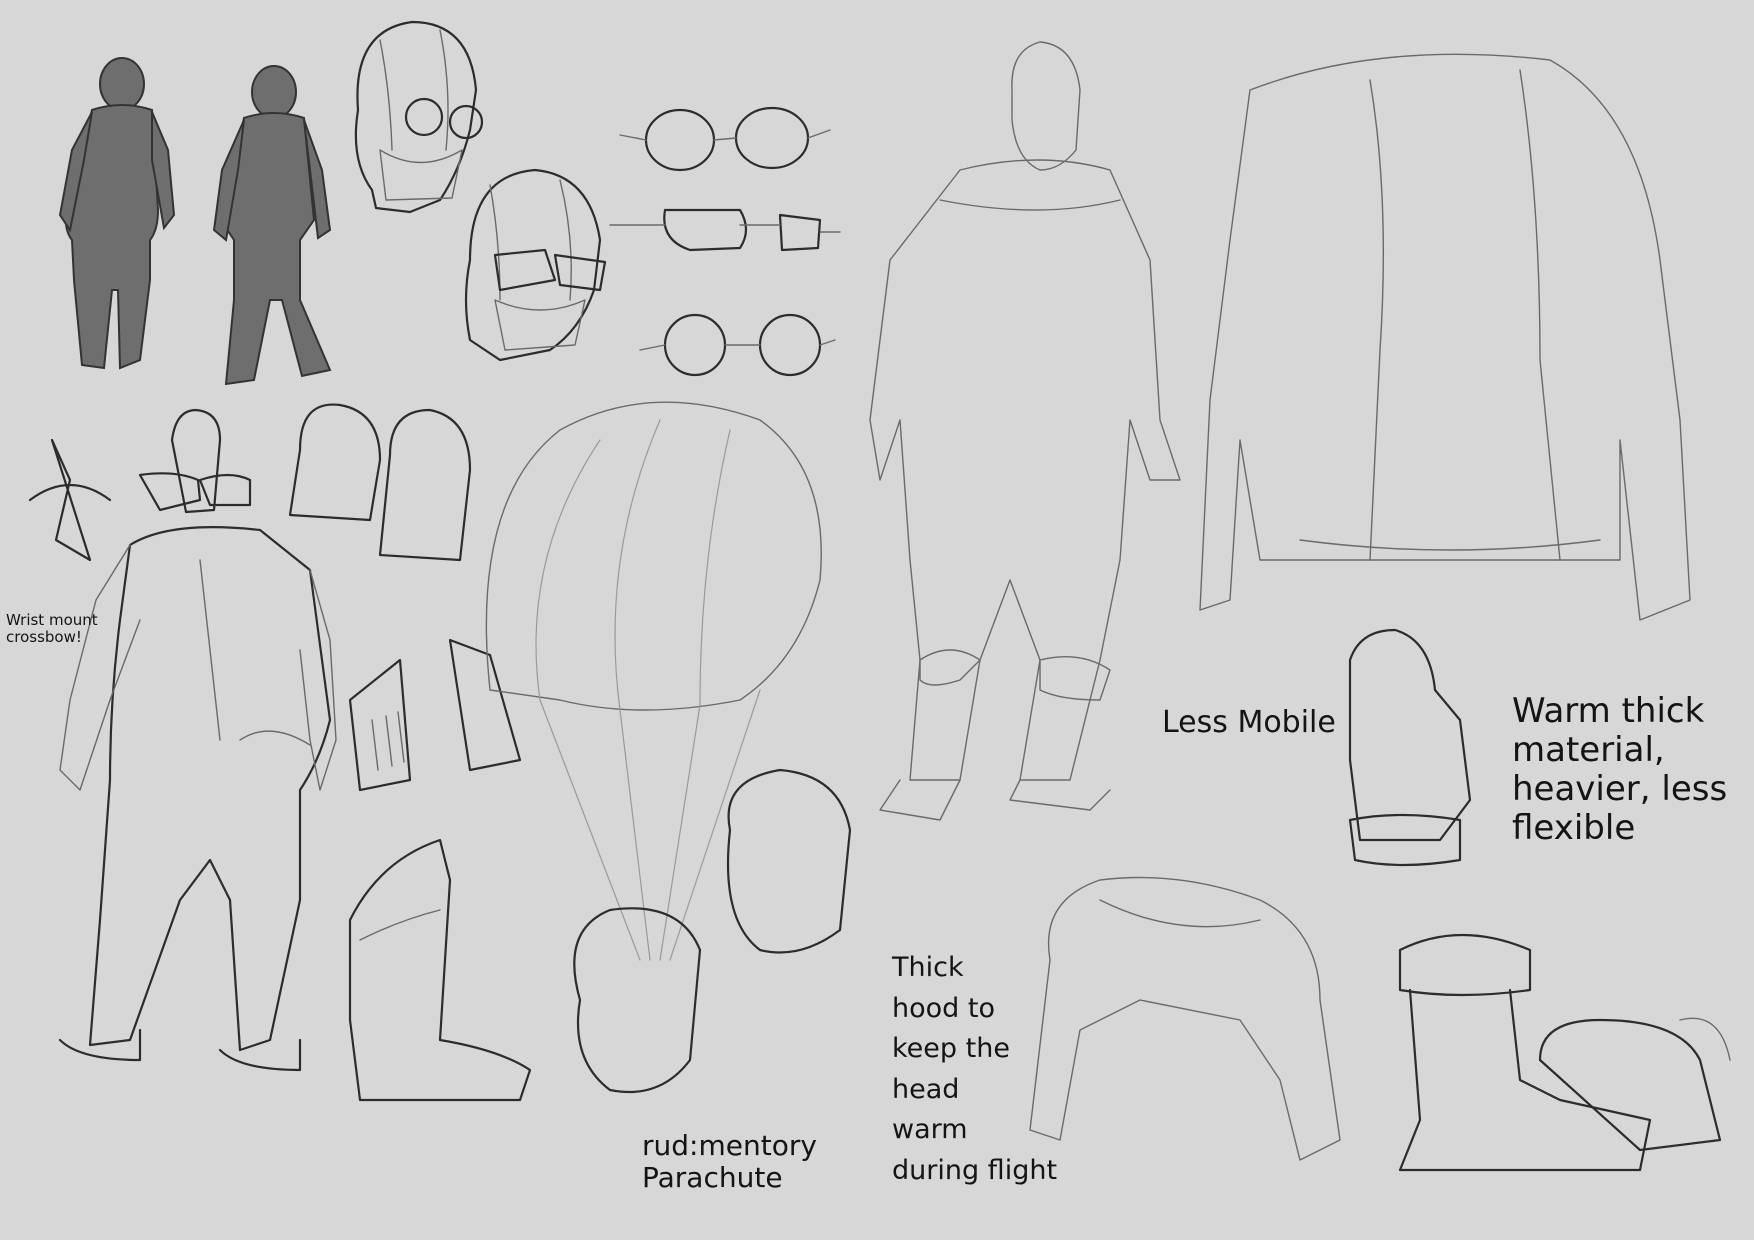 Image resolution: width=1754 pixels, height=1240 pixels. Describe the element at coordinates (1410, 747) in the screenshot. I see `mitten-sketch` at that location.